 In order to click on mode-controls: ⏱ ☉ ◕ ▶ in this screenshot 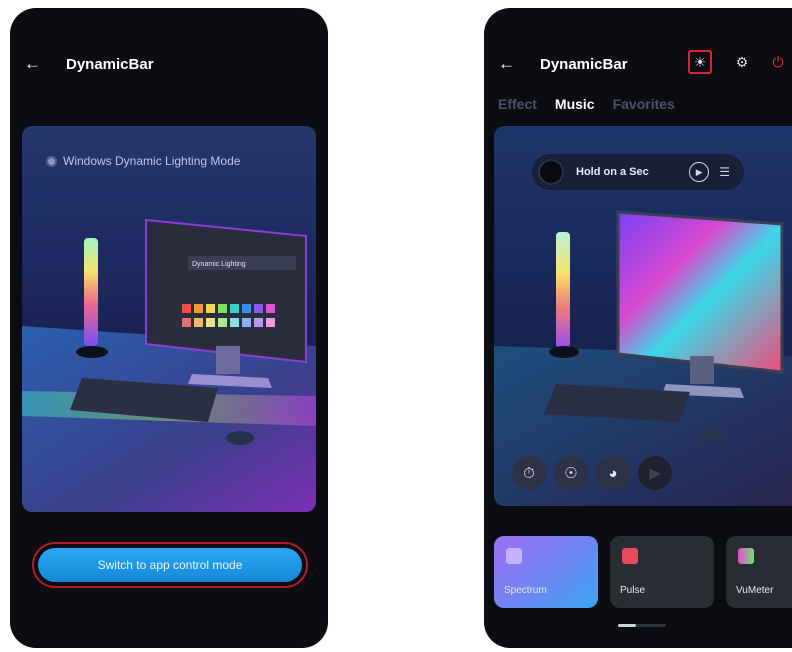, I will do `click(592, 473)`.